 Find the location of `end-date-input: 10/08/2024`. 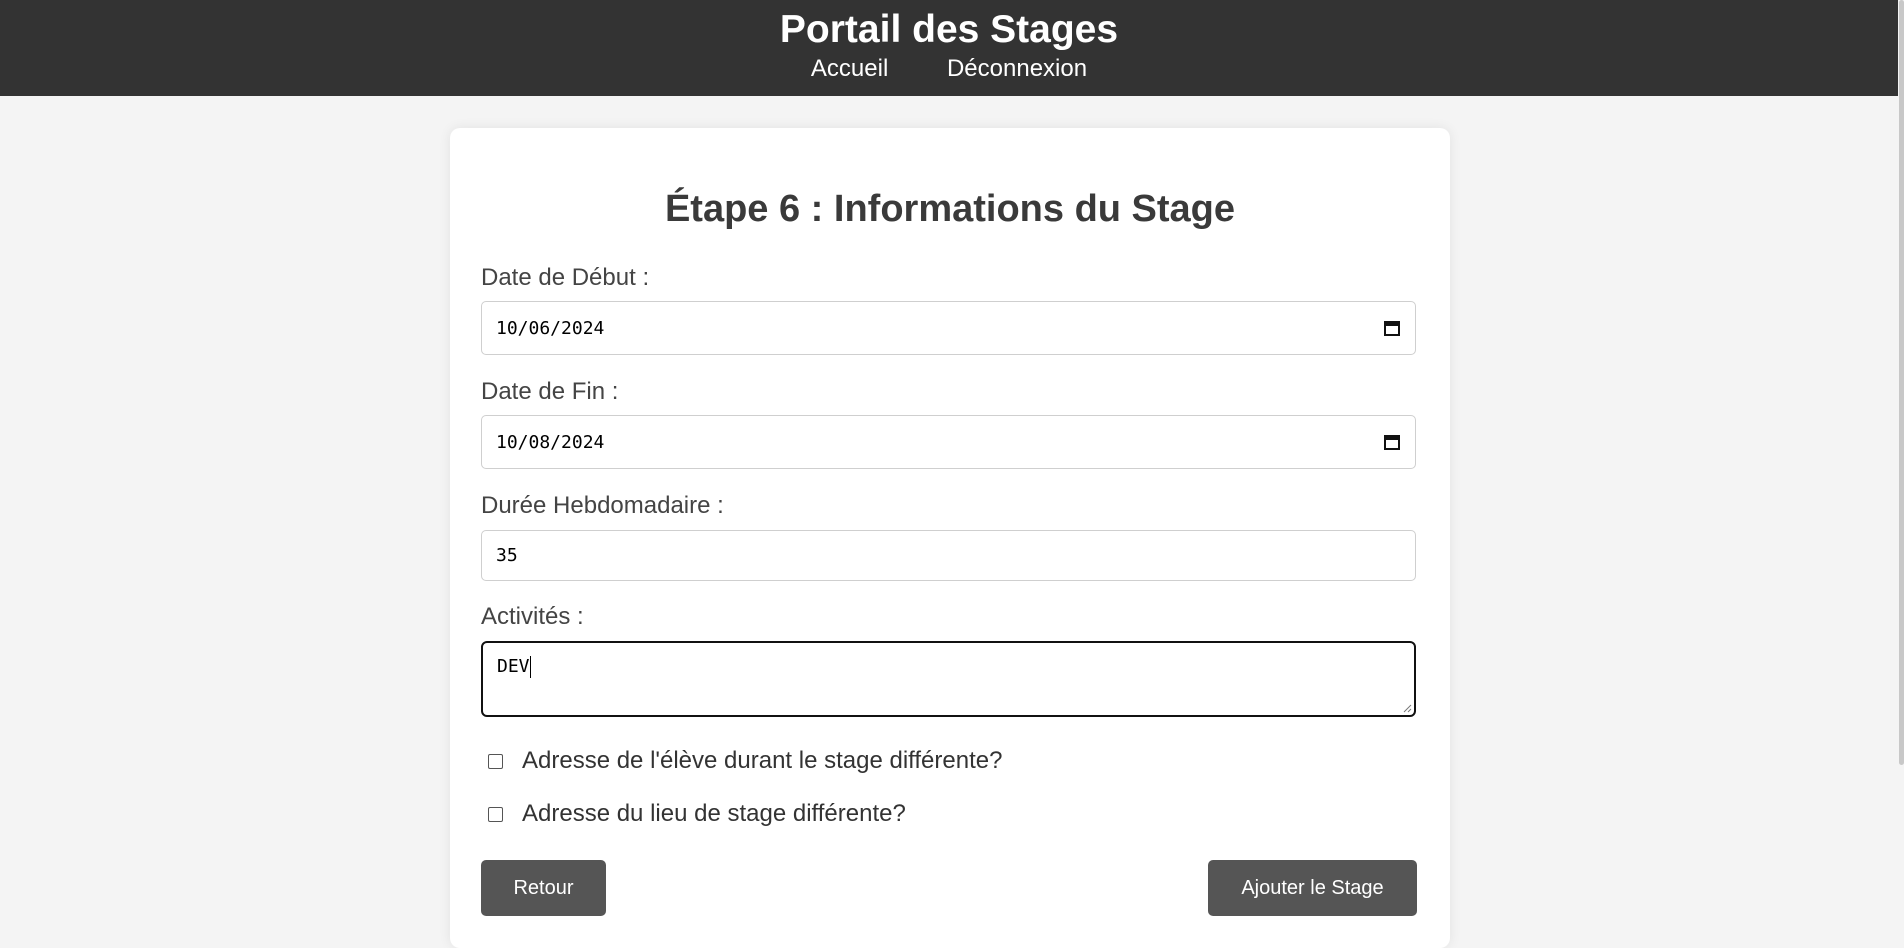

end-date-input: 10/08/2024 is located at coordinates (948, 442).